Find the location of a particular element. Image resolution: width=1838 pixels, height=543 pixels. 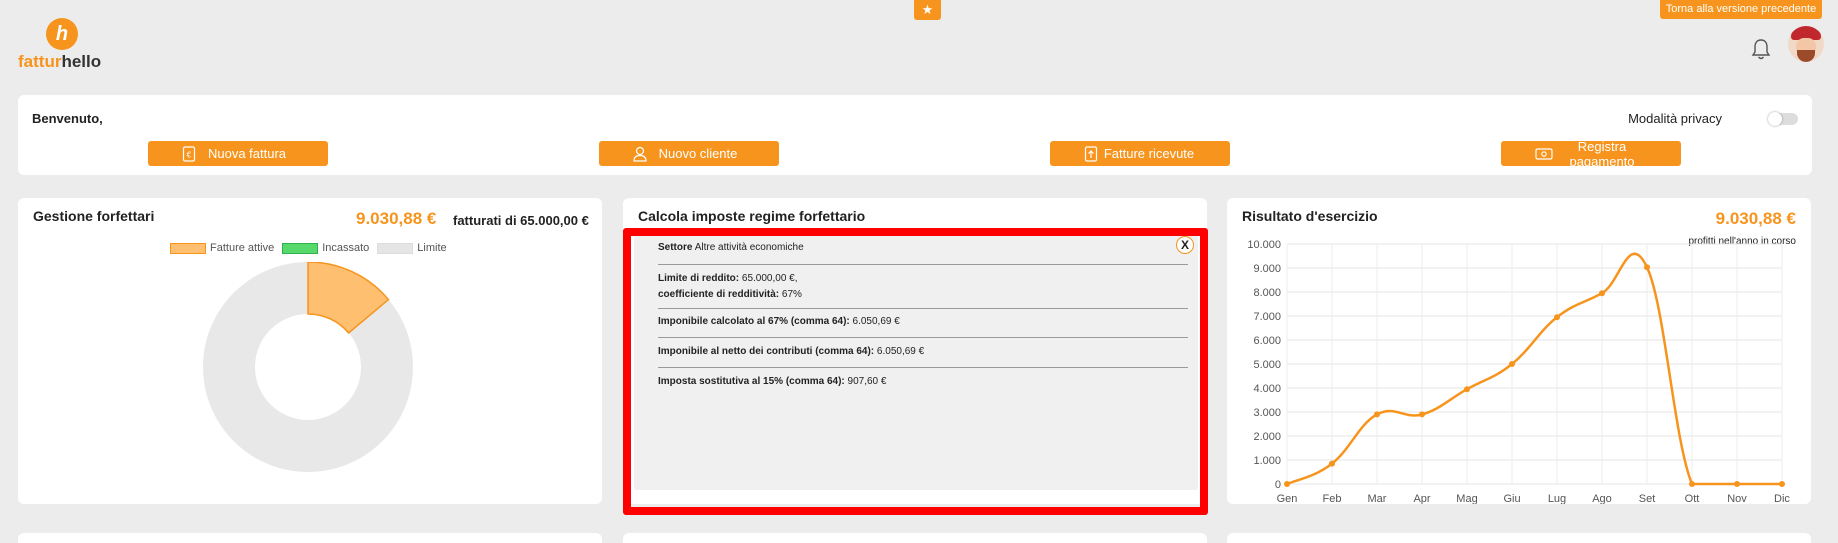

privacy-mode-label: Modalità privacy is located at coordinates (1675, 118).